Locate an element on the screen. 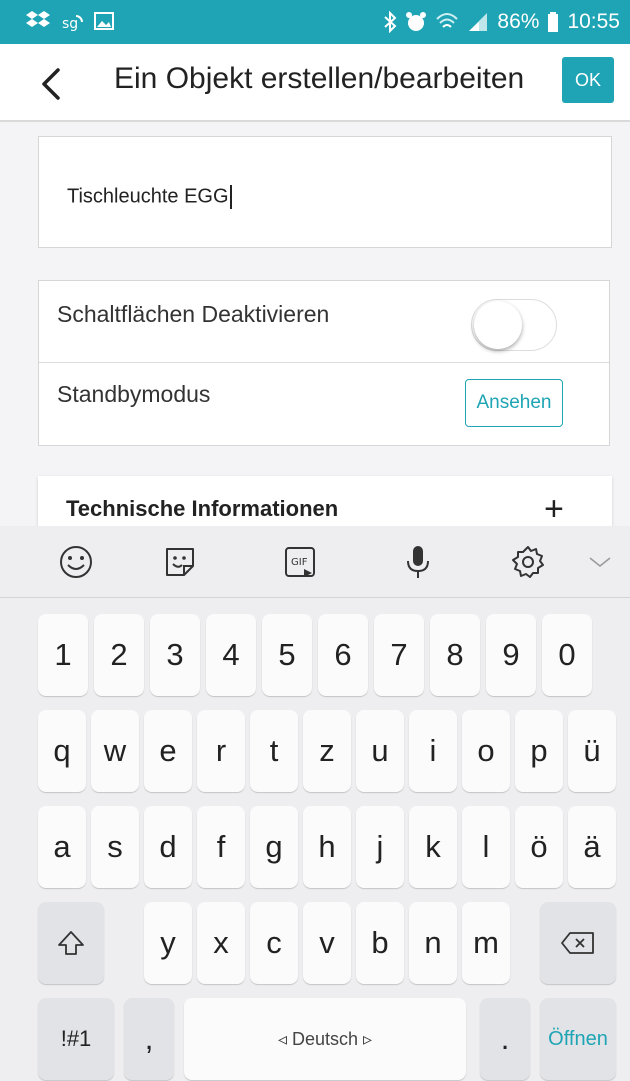 This screenshot has width=630, height=1081. object-name-field: Tischleuchte EGG is located at coordinates (325, 192).